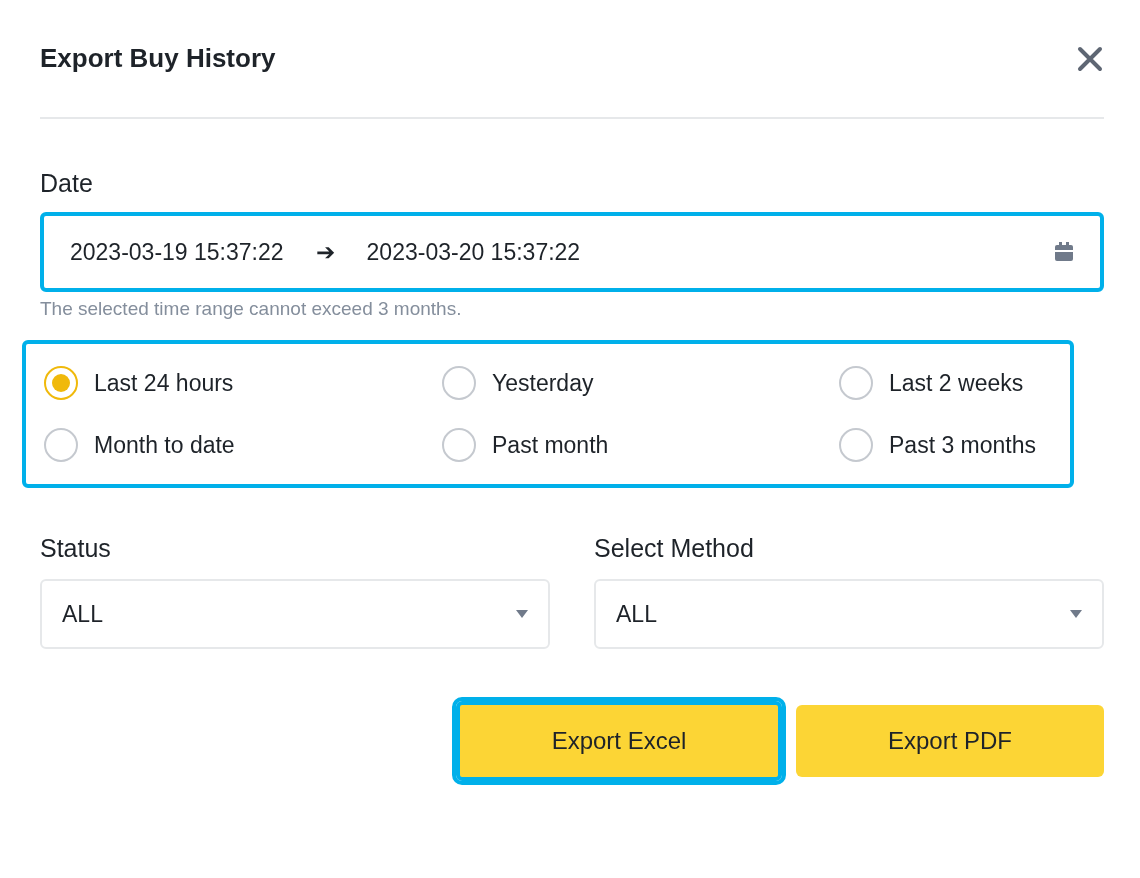 Image resolution: width=1140 pixels, height=878 pixels. I want to click on end-date: 2023-03-20 15:37:22, so click(473, 252).